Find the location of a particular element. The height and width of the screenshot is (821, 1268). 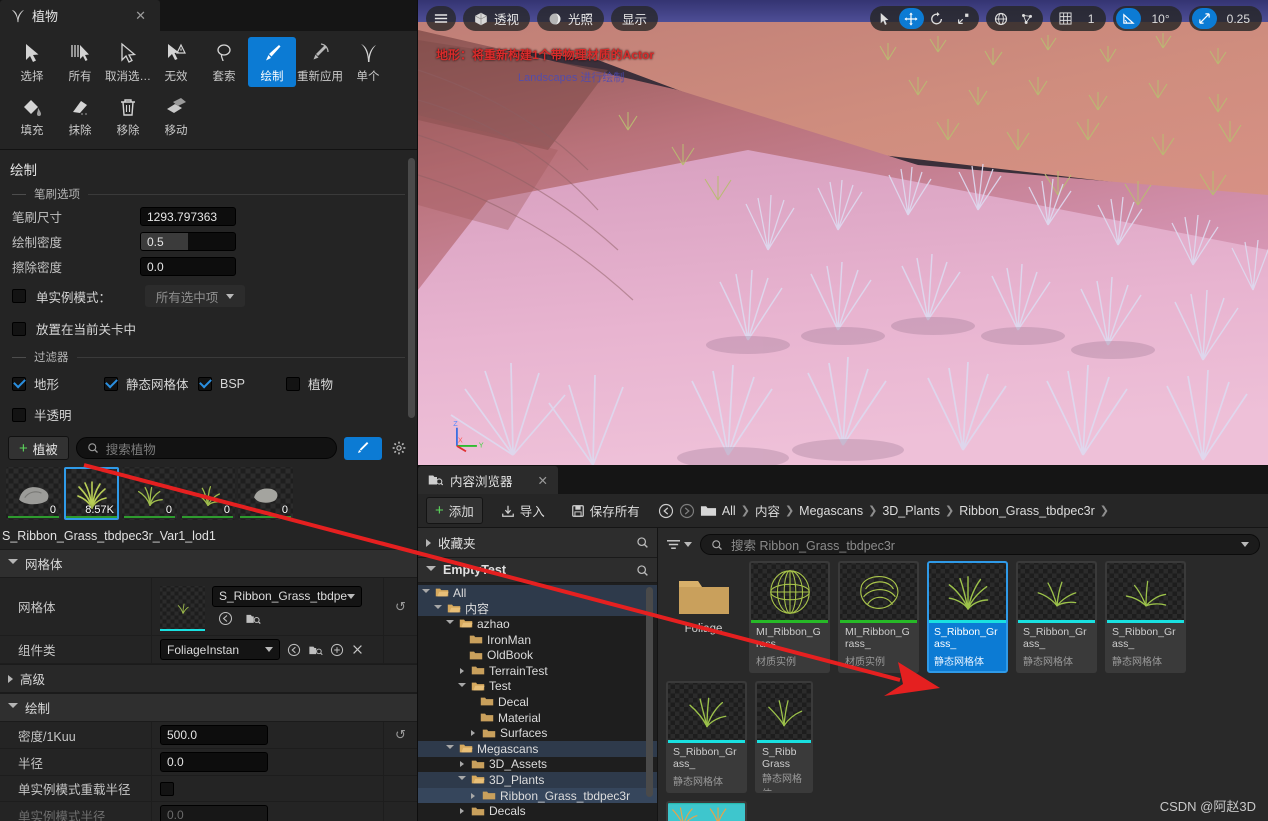

tree-node-oldbook: OldBook is located at coordinates (537, 655).